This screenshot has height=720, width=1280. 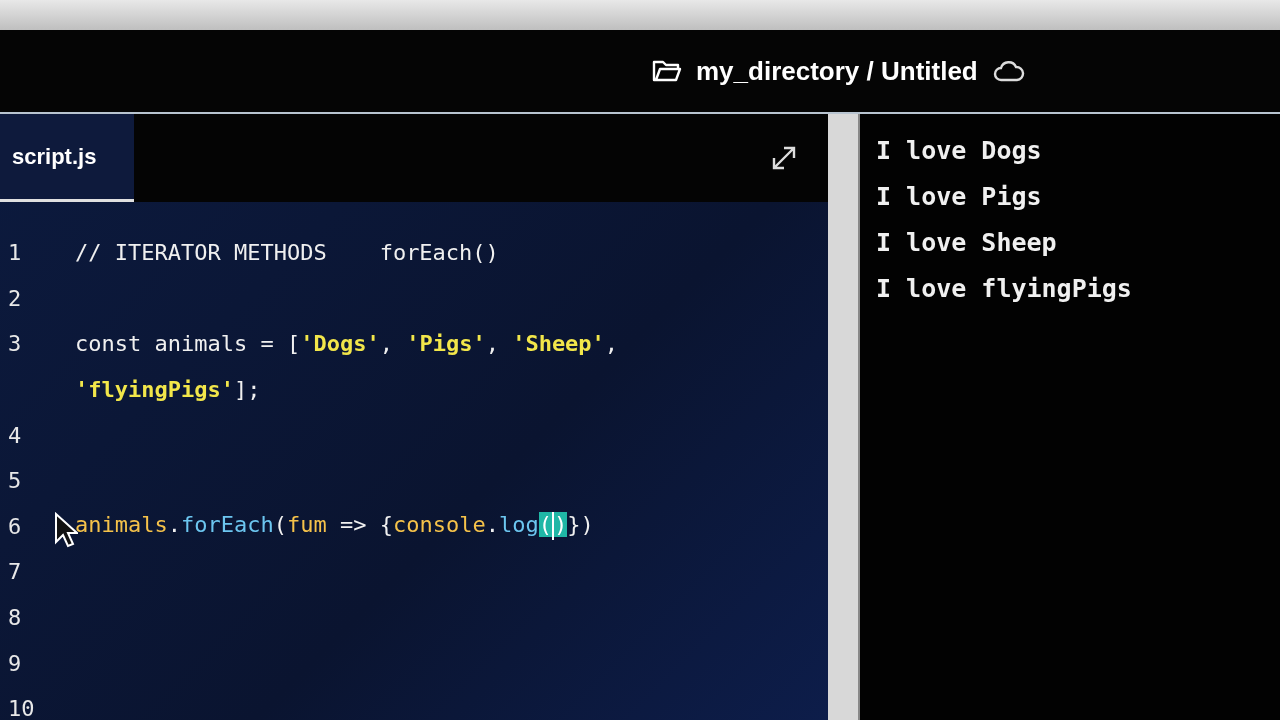 I want to click on console-output-line: I love flyingPigs, so click(x=1004, y=289).